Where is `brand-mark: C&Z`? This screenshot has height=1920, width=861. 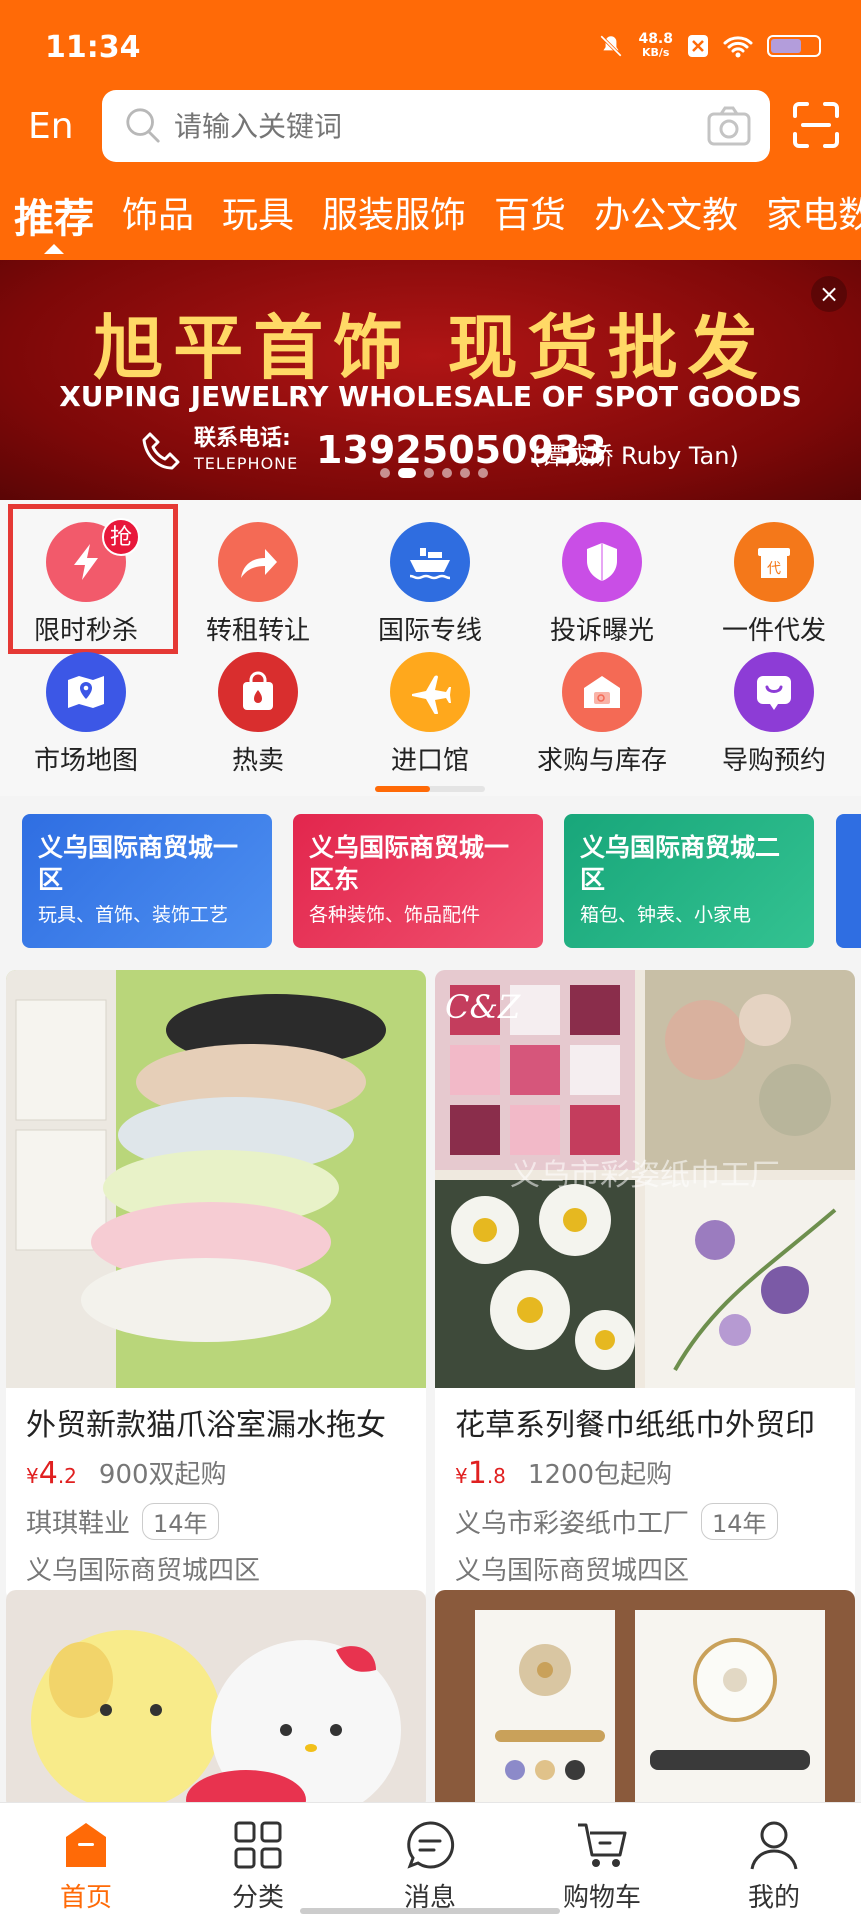
brand-mark: C&Z is located at coordinates (483, 1007).